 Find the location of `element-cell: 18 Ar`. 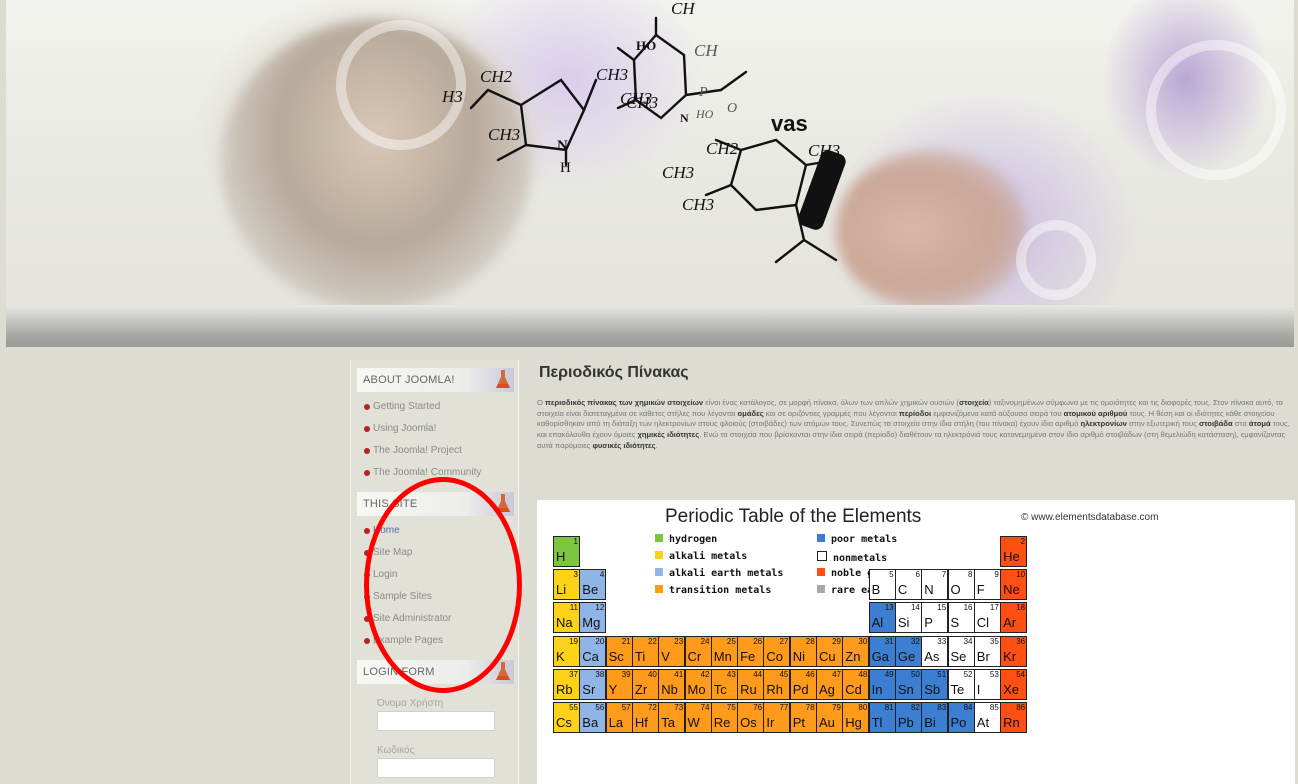

element-cell: 18 Ar is located at coordinates (1014, 618).